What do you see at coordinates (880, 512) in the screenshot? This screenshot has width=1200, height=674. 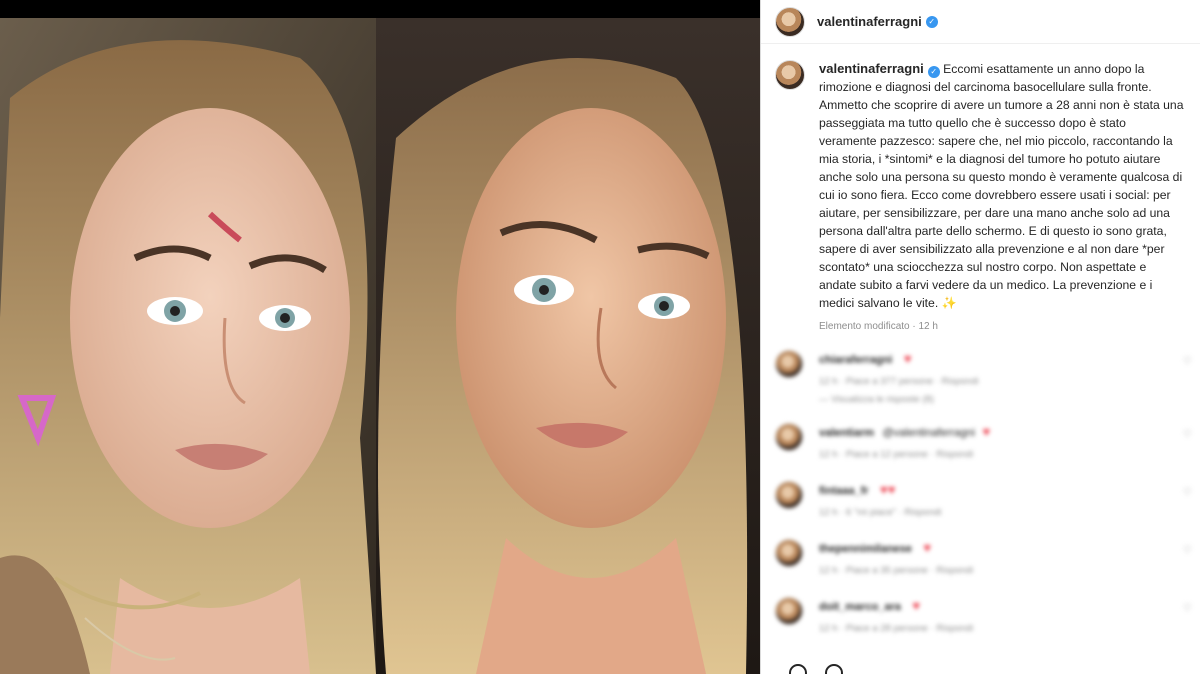 I see `comment-meta: 12 h · 6 "mi piace" · Rispondi` at bounding box center [880, 512].